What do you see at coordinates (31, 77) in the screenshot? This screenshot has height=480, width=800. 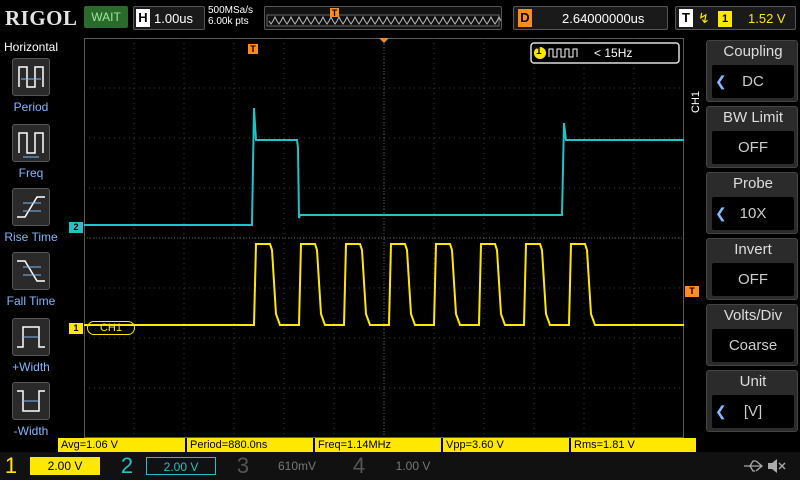 I see `period-icon` at bounding box center [31, 77].